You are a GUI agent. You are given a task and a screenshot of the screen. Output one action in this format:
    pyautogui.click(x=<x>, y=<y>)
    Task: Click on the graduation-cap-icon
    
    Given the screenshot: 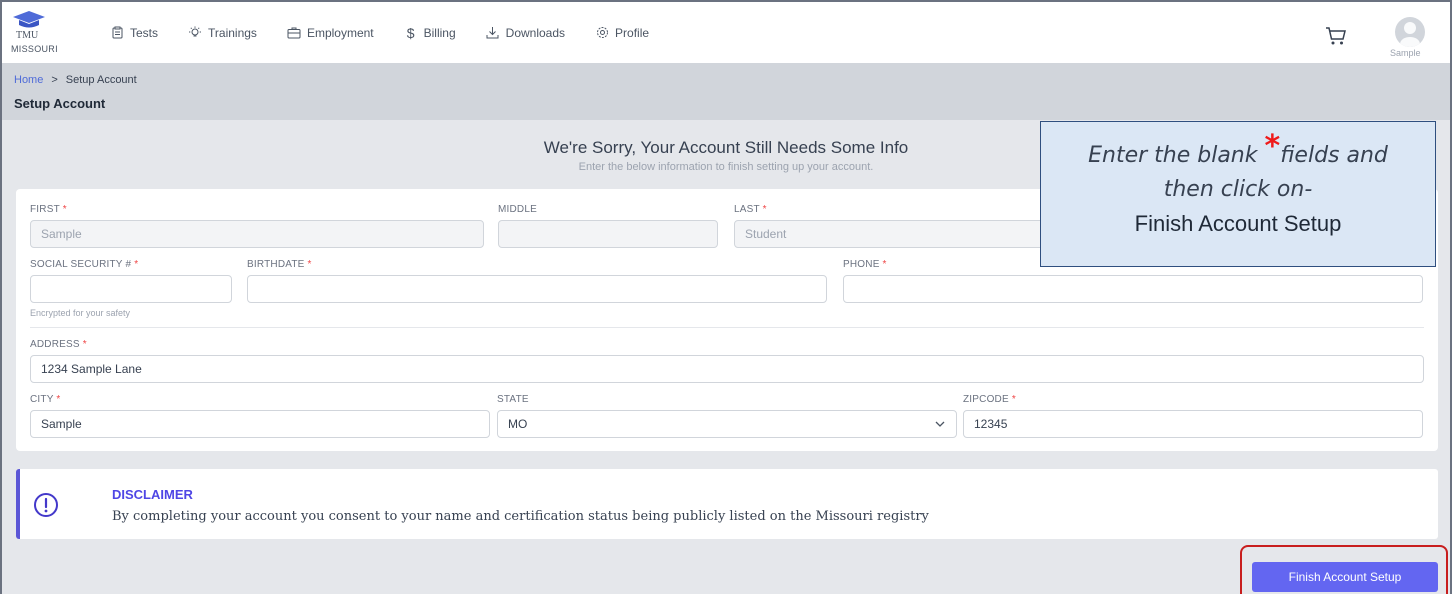 What is the action you would take?
    pyautogui.click(x=29, y=19)
    